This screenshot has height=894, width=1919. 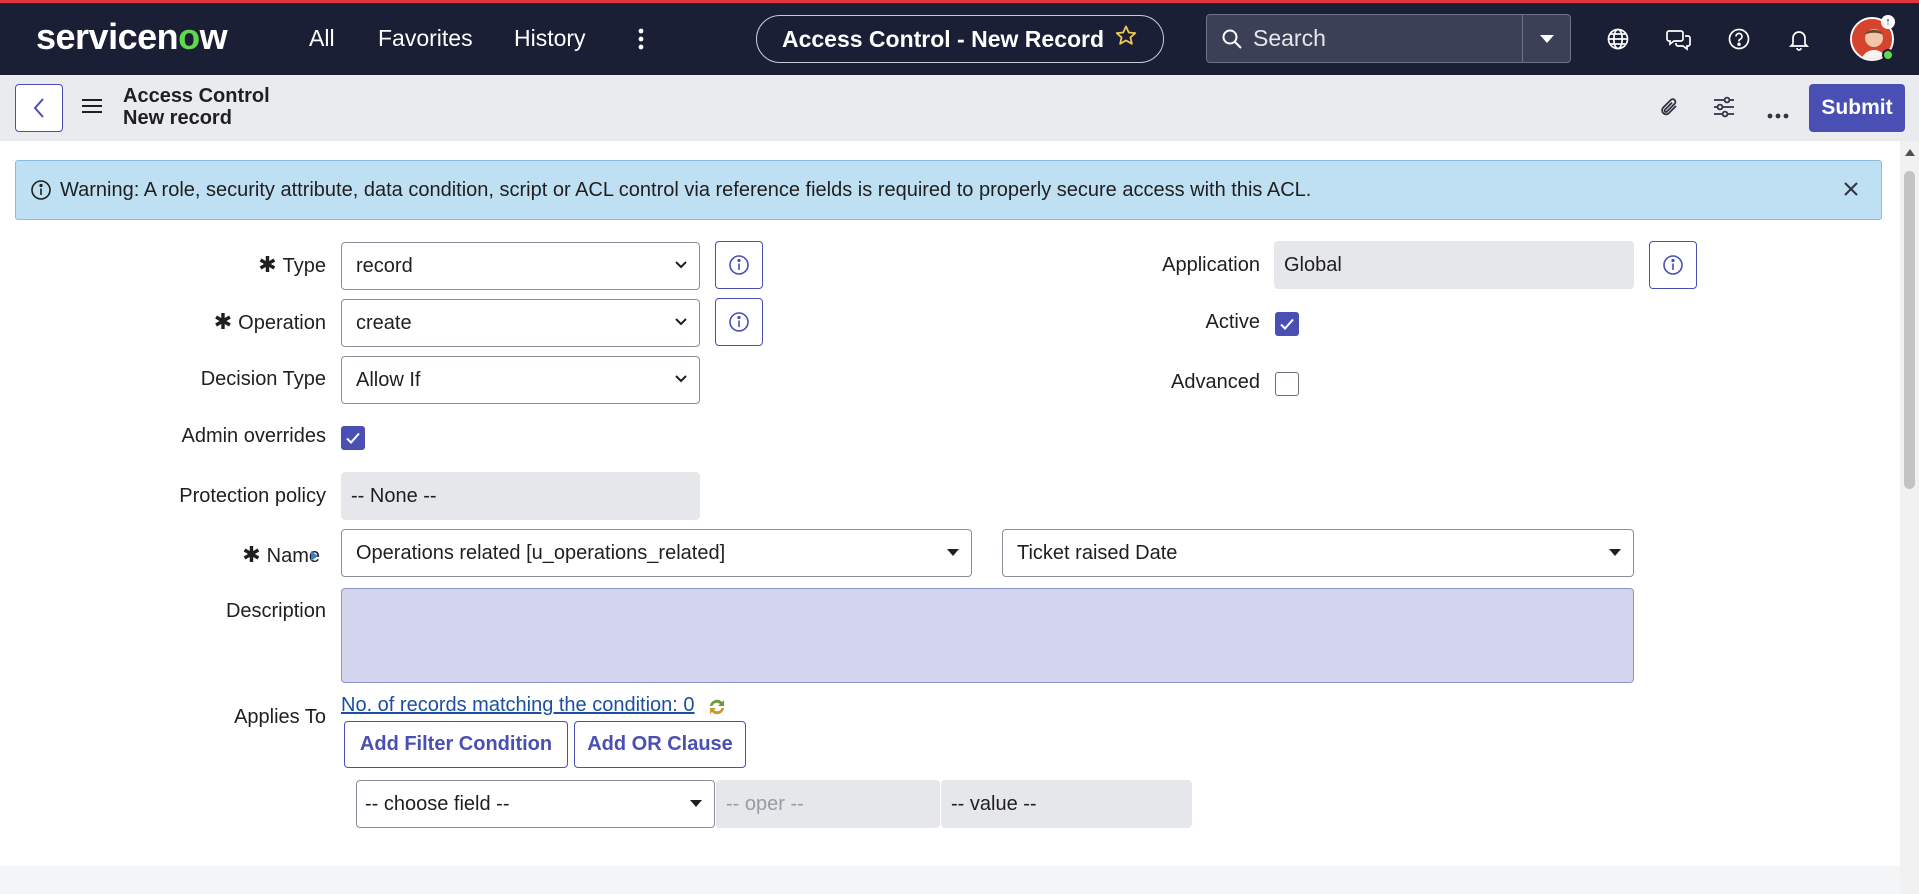 What do you see at coordinates (1909, 330) in the screenshot?
I see `scrollbar-thumb` at bounding box center [1909, 330].